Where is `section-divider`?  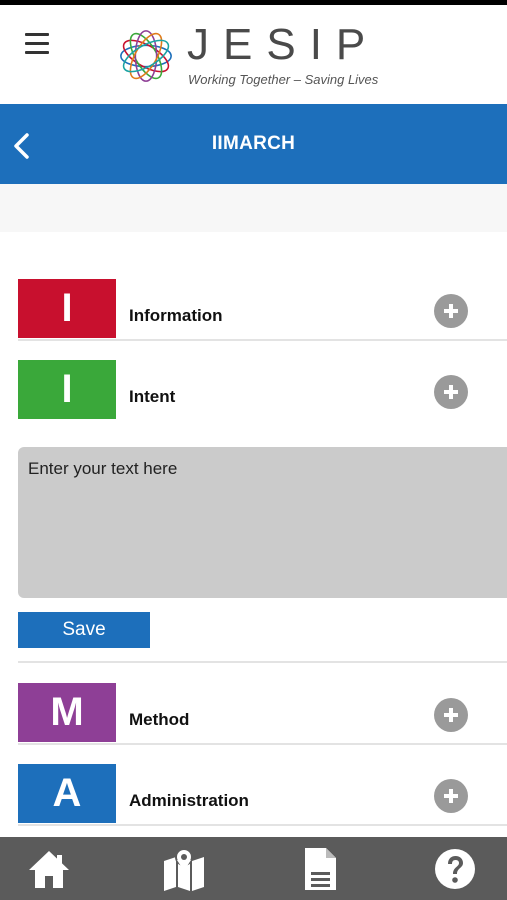
section-divider is located at coordinates (262, 662).